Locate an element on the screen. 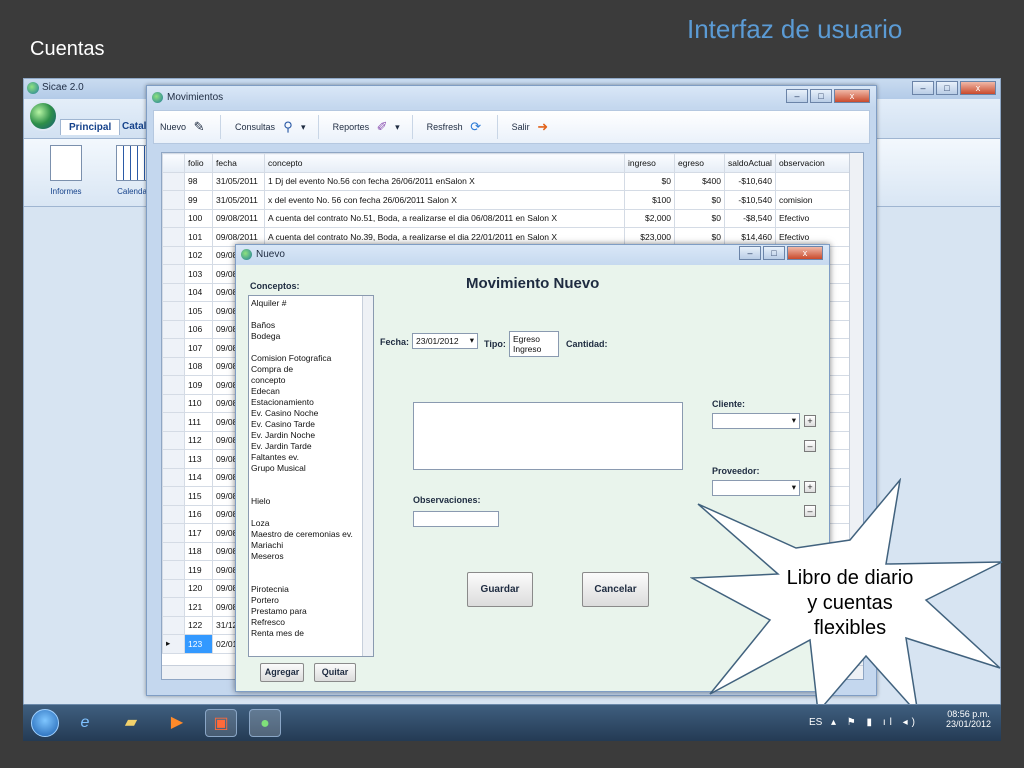  concepto-item: Maestro de ceremonias ev. is located at coordinates (312, 534).